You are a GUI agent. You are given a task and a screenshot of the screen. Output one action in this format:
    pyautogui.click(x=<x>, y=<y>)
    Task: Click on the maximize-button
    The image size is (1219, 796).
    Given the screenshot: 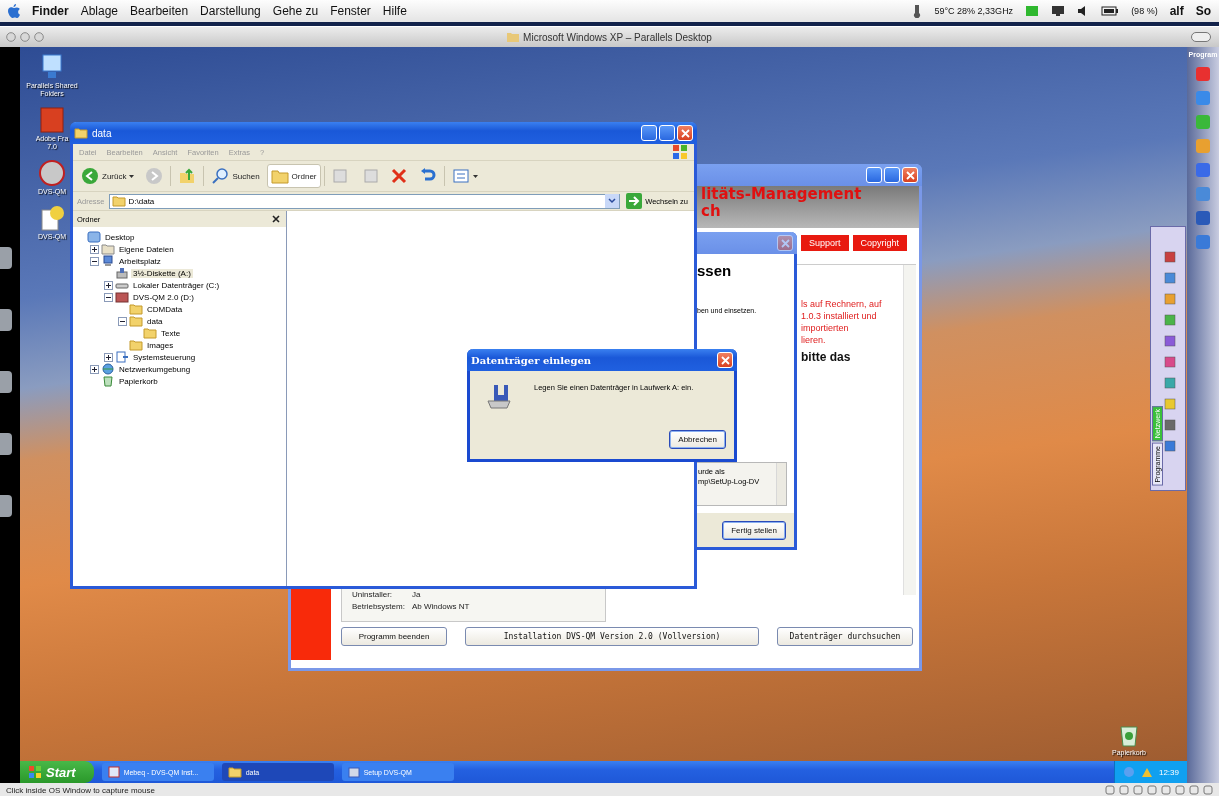 What is the action you would take?
    pyautogui.click(x=667, y=133)
    